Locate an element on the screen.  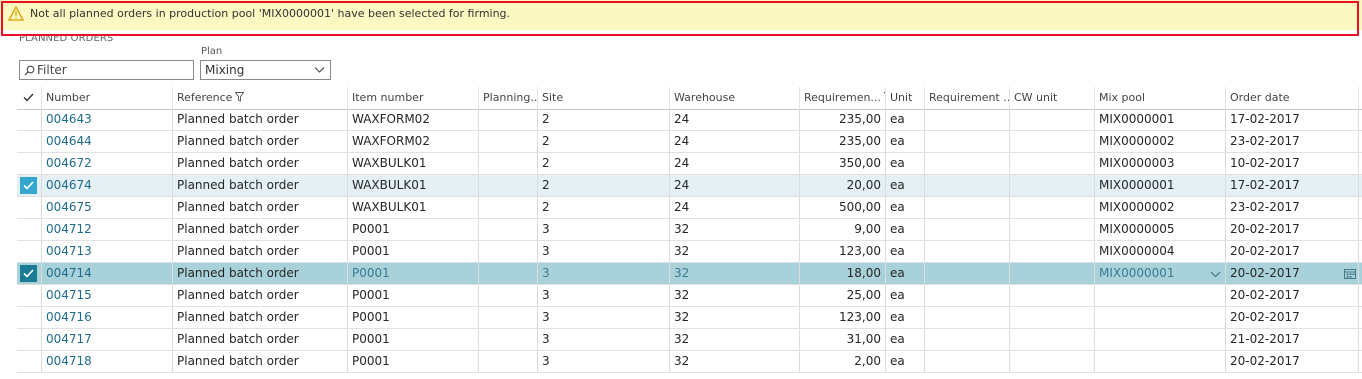
cell-number: 004716 is located at coordinates (106, 317).